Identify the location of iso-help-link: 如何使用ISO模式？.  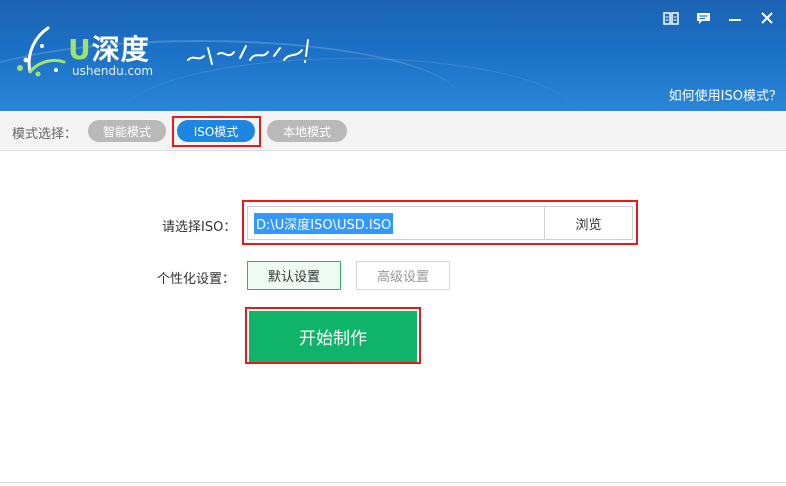
(725, 94).